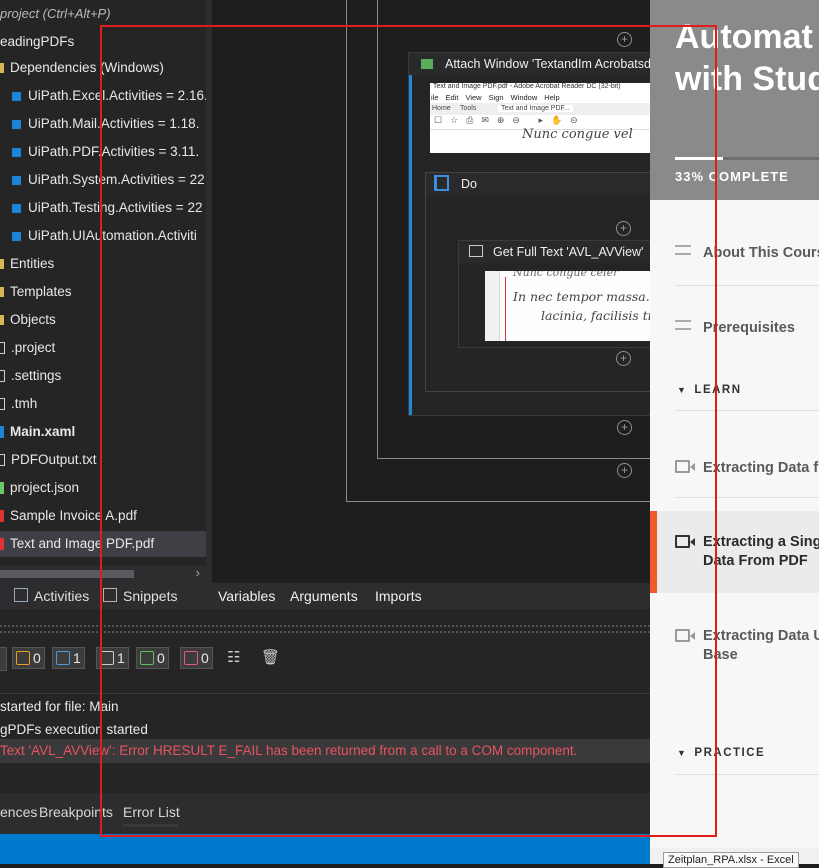  What do you see at coordinates (556, 252) in the screenshot?
I see `get-full-text-header: Get Full Text 'AVL_AVView'` at bounding box center [556, 252].